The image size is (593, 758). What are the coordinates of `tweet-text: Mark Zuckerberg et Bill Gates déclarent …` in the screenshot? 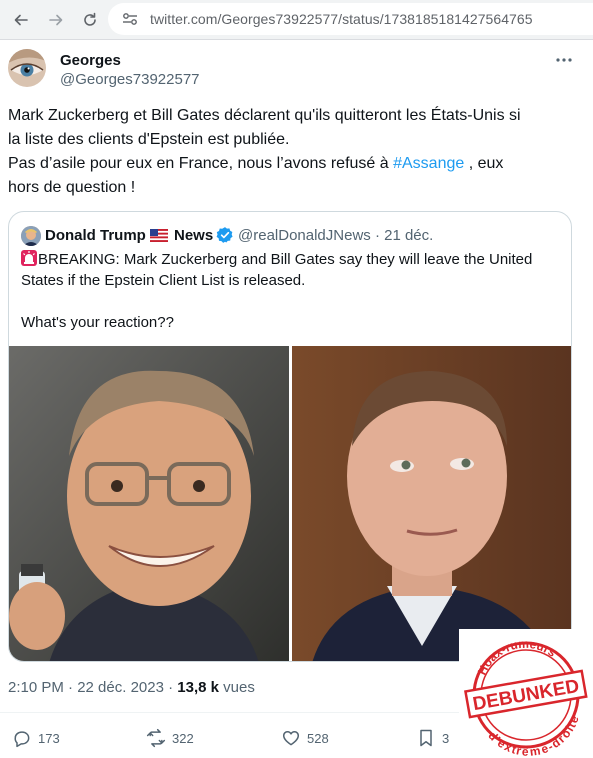 It's located at (298, 152).